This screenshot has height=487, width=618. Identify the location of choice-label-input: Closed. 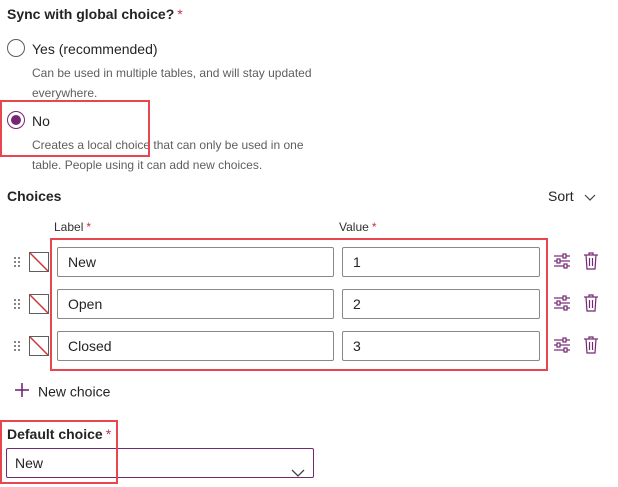
(195, 346).